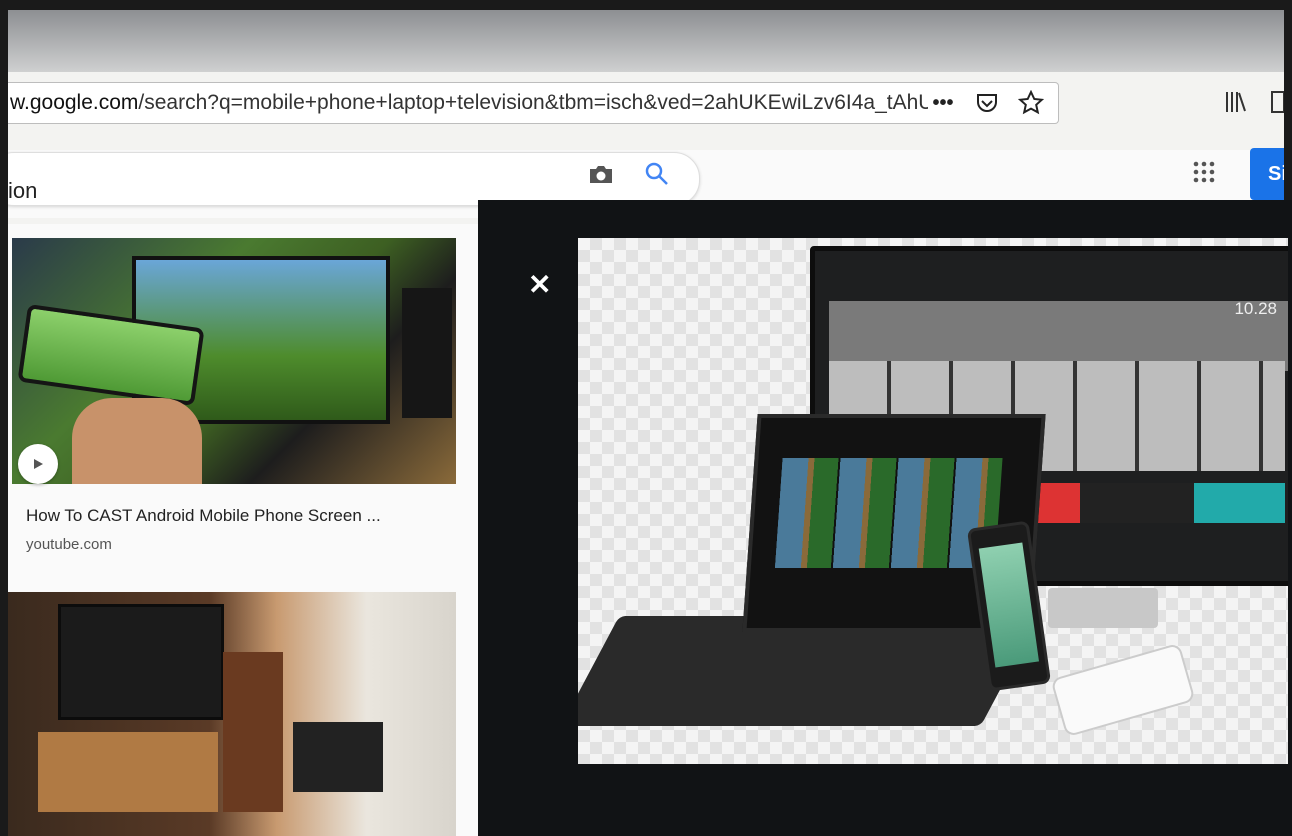 Image resolution: width=1292 pixels, height=836 pixels. I want to click on camera-icon, so click(601, 176).